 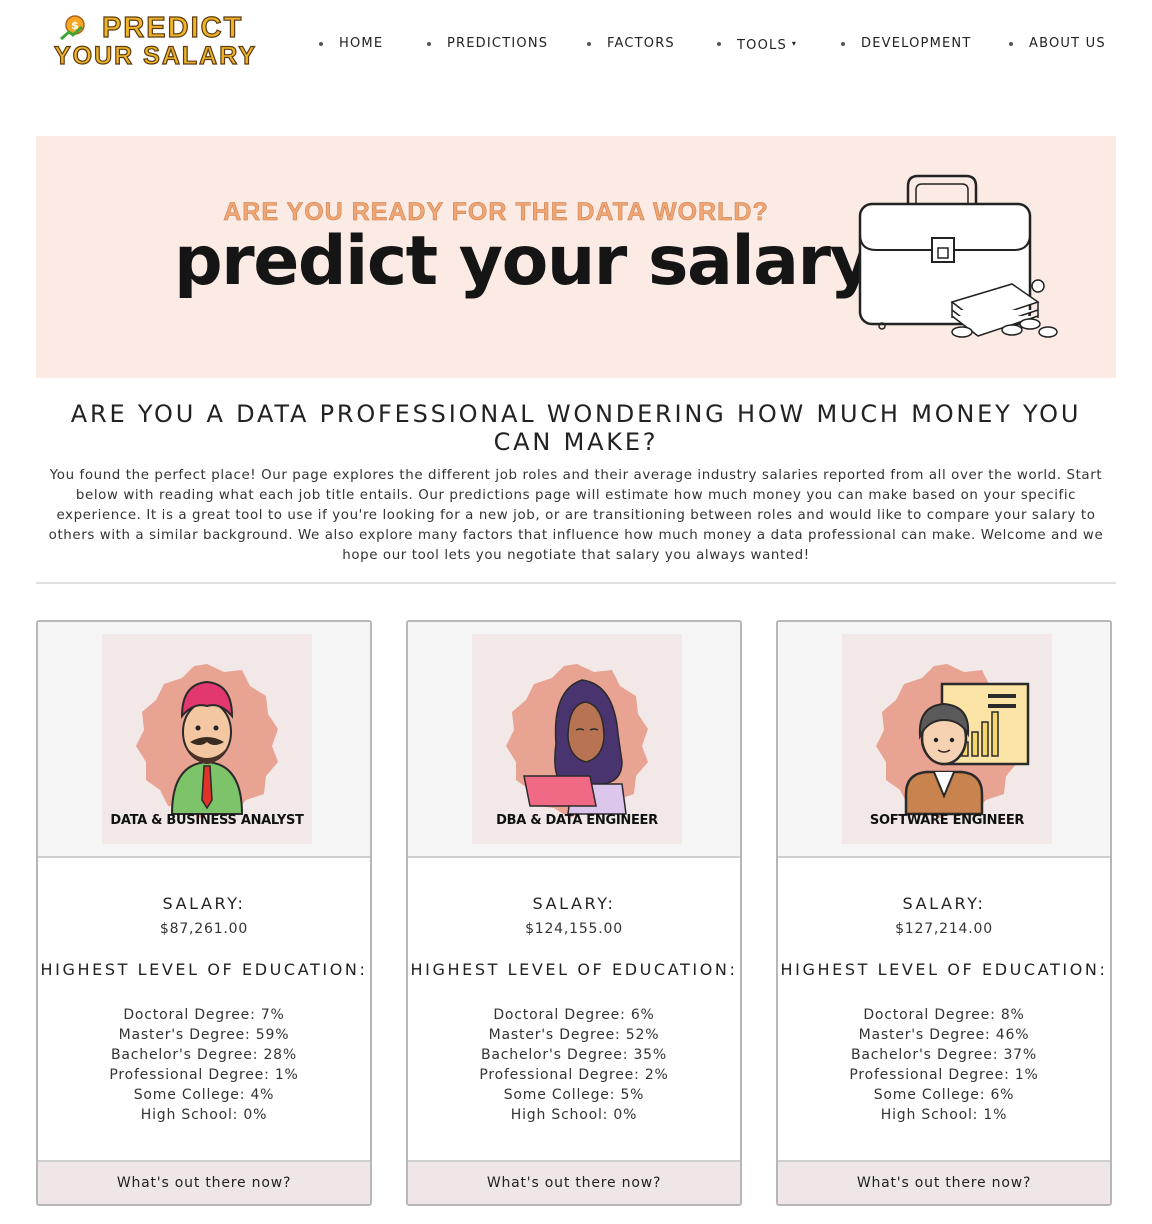 I want to click on education-item: Some College: 6%, so click(x=944, y=1095).